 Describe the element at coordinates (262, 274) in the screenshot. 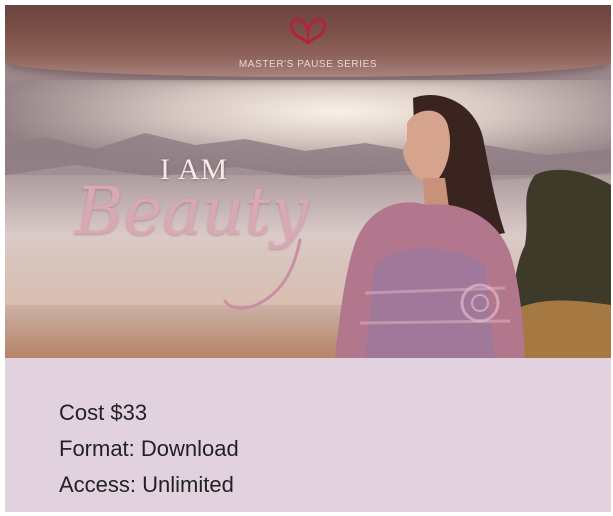

I see `title-swash` at that location.